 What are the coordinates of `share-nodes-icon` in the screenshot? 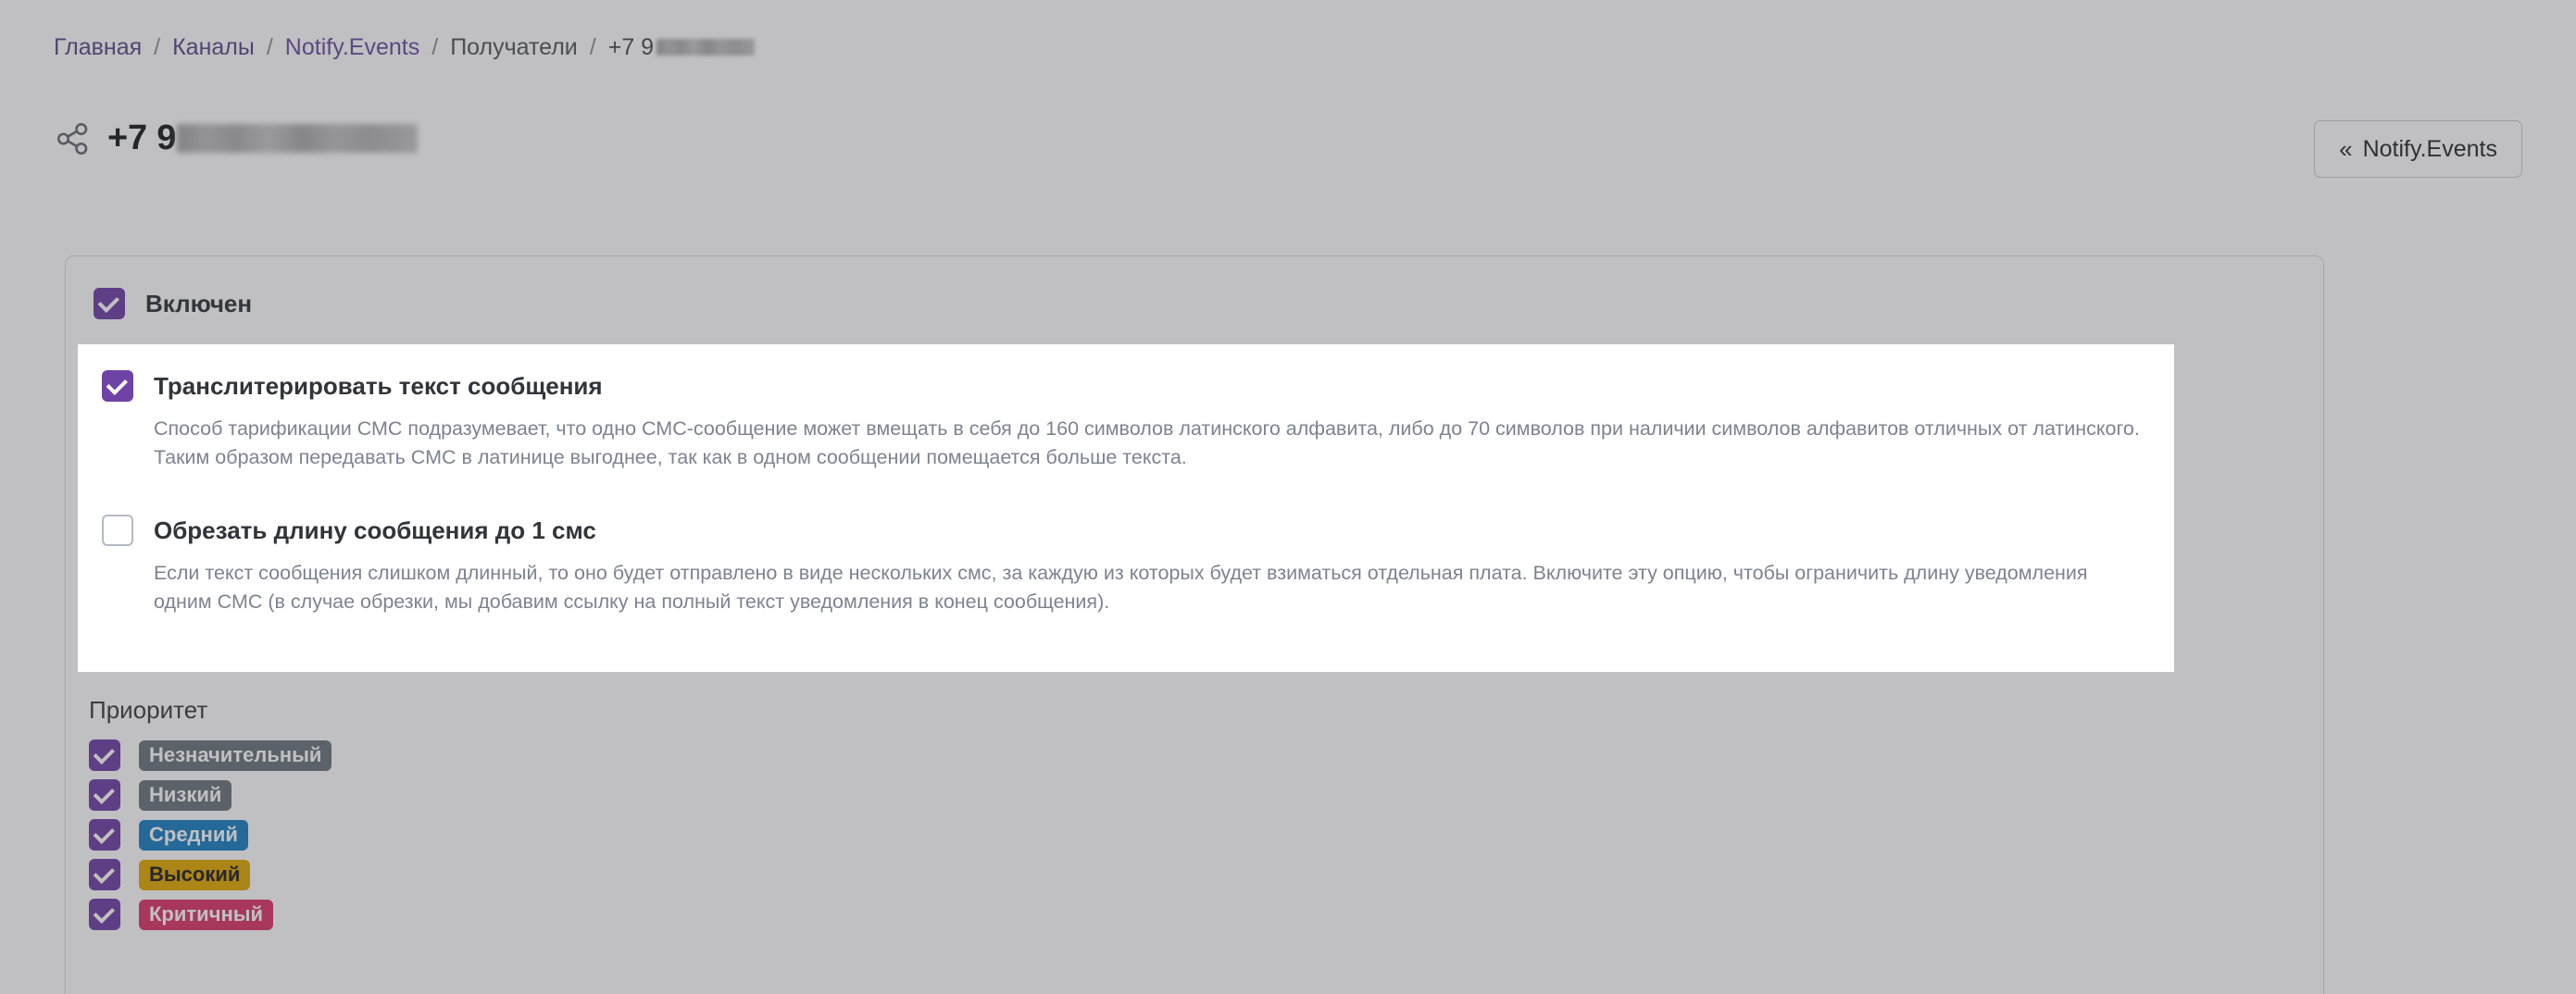 It's located at (74, 138).